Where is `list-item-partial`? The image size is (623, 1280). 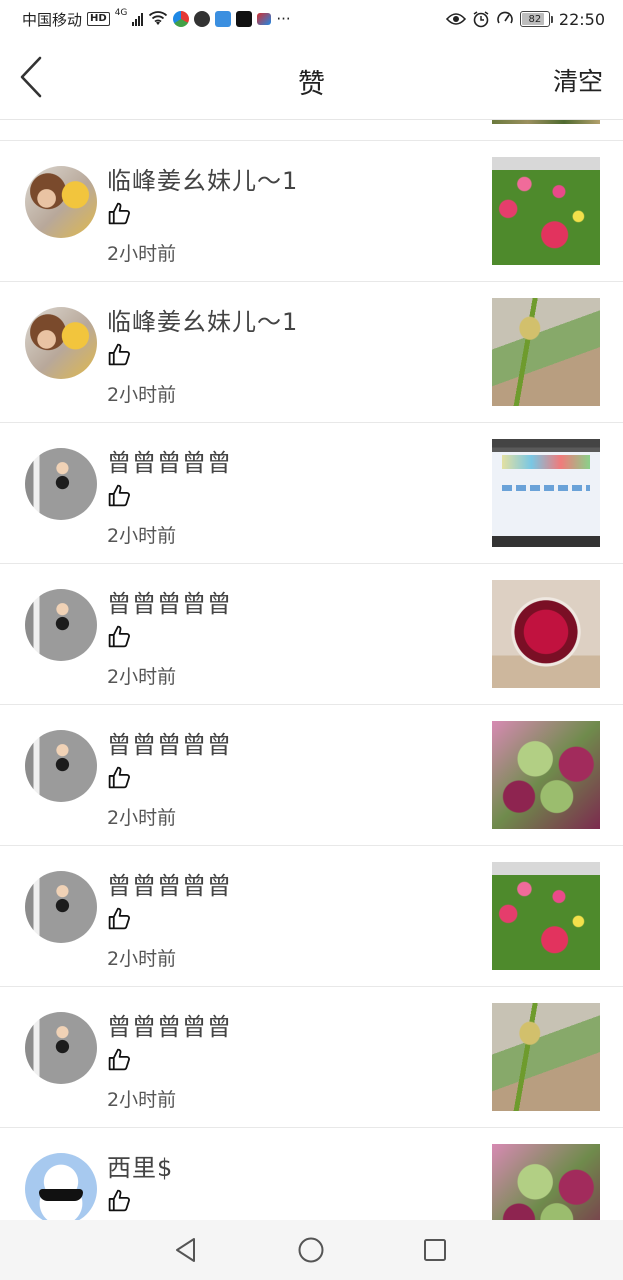
list-item-partial is located at coordinates (311, 130).